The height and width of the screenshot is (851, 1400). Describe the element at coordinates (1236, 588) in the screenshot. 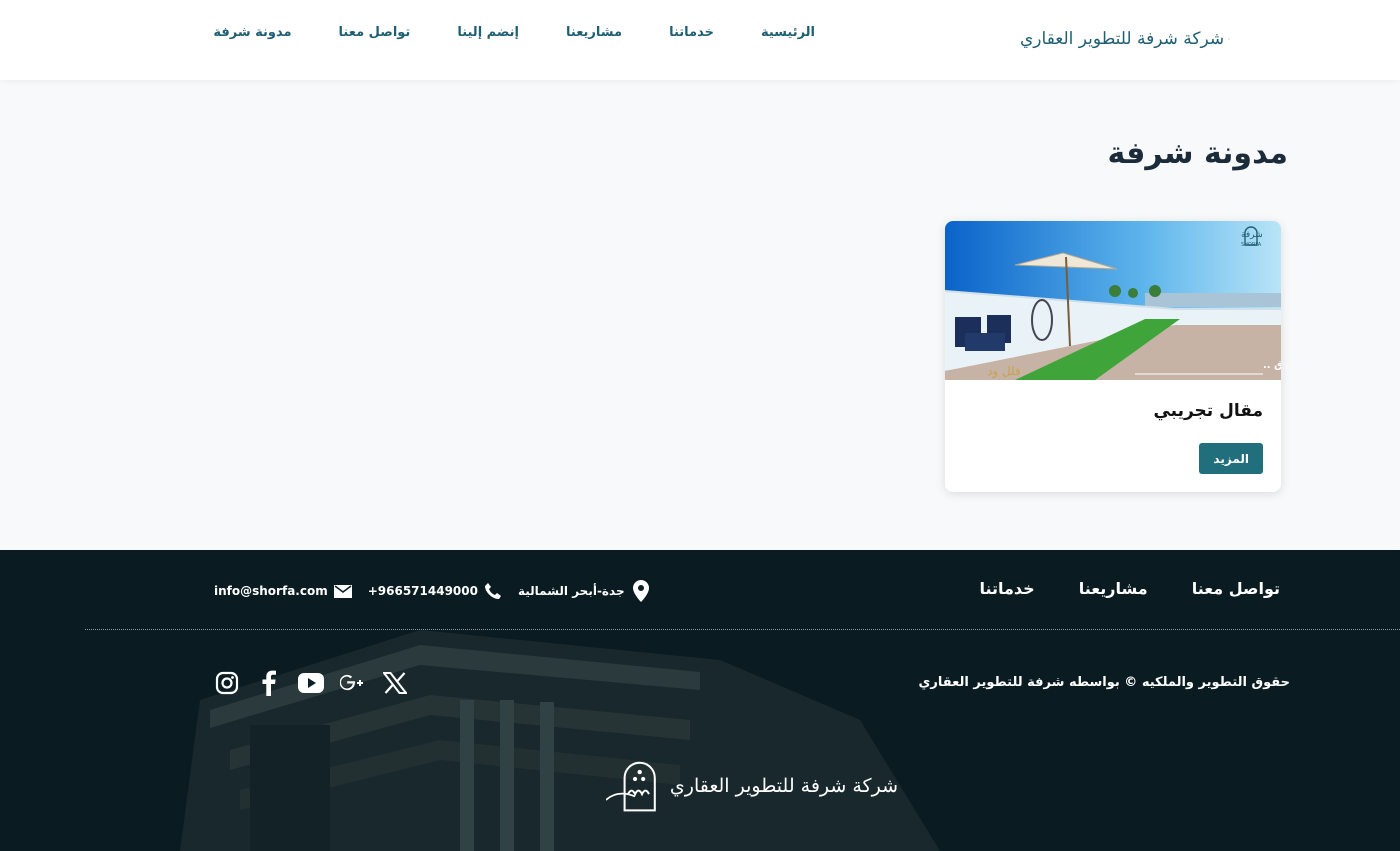

I see `footer-link-contact: تواصل معنا` at that location.